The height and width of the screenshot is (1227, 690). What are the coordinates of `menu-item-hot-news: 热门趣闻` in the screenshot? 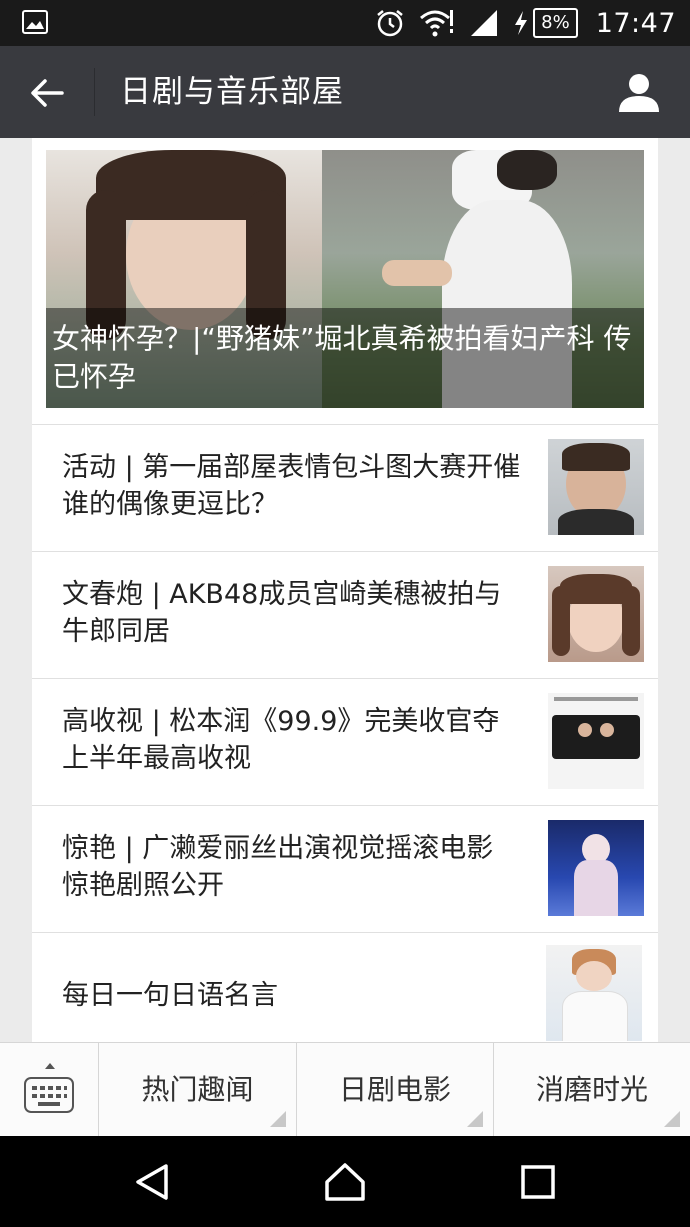 It's located at (198, 1090).